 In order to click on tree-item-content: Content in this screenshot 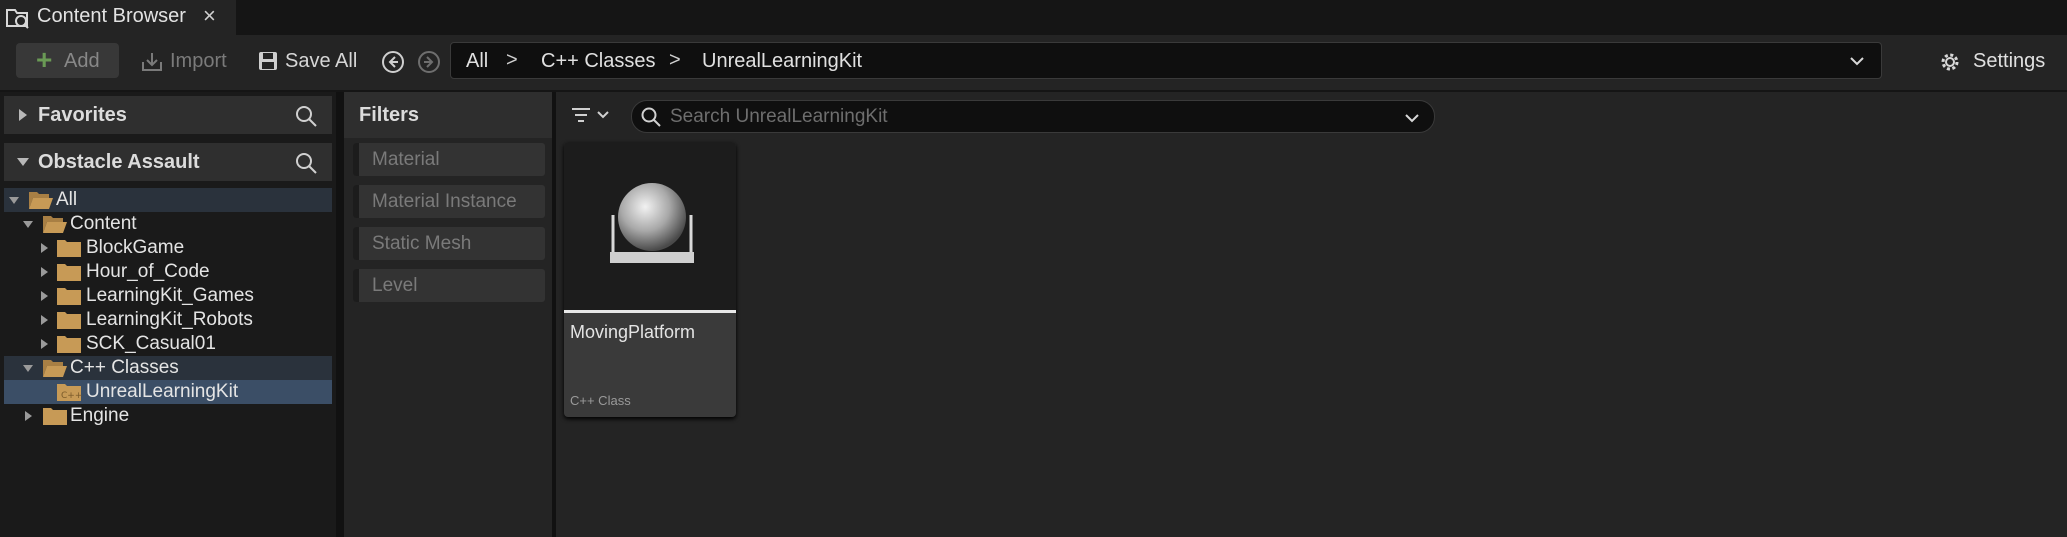, I will do `click(168, 224)`.